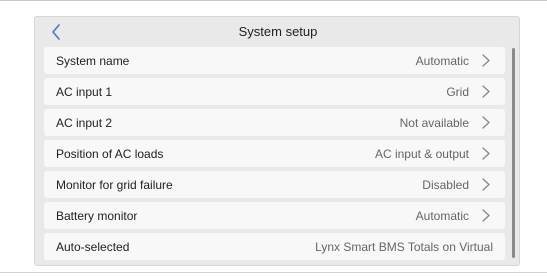 This screenshot has width=547, height=277. What do you see at coordinates (274, 184) in the screenshot?
I see `setting-row-monitor-grid-failure: Monitor for grid failure Disabled` at bounding box center [274, 184].